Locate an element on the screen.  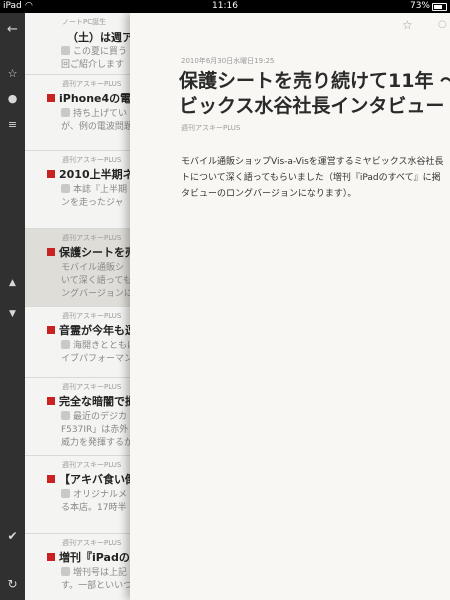
mark-read-icon: ✔ is located at coordinates (12, 536).